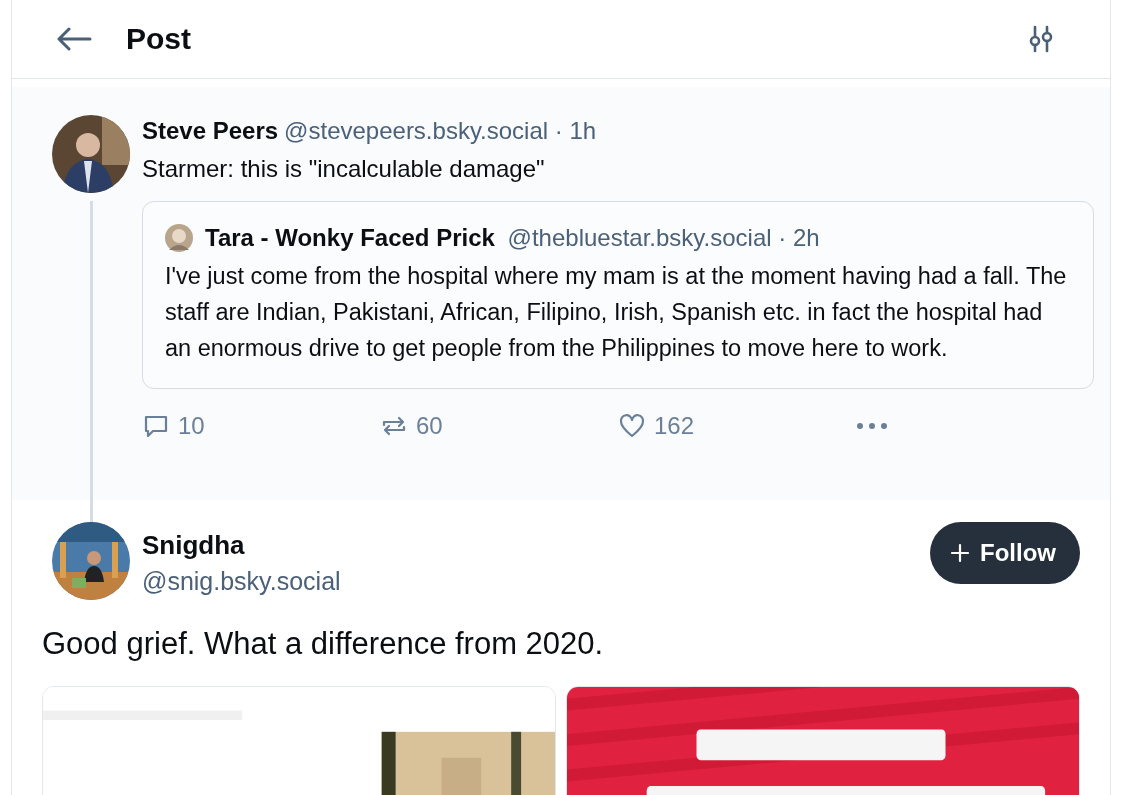 Image resolution: width=1138 pixels, height=795 pixels. What do you see at coordinates (350, 238) in the screenshot?
I see `author-name: Tara - Wonky Faced Prick` at bounding box center [350, 238].